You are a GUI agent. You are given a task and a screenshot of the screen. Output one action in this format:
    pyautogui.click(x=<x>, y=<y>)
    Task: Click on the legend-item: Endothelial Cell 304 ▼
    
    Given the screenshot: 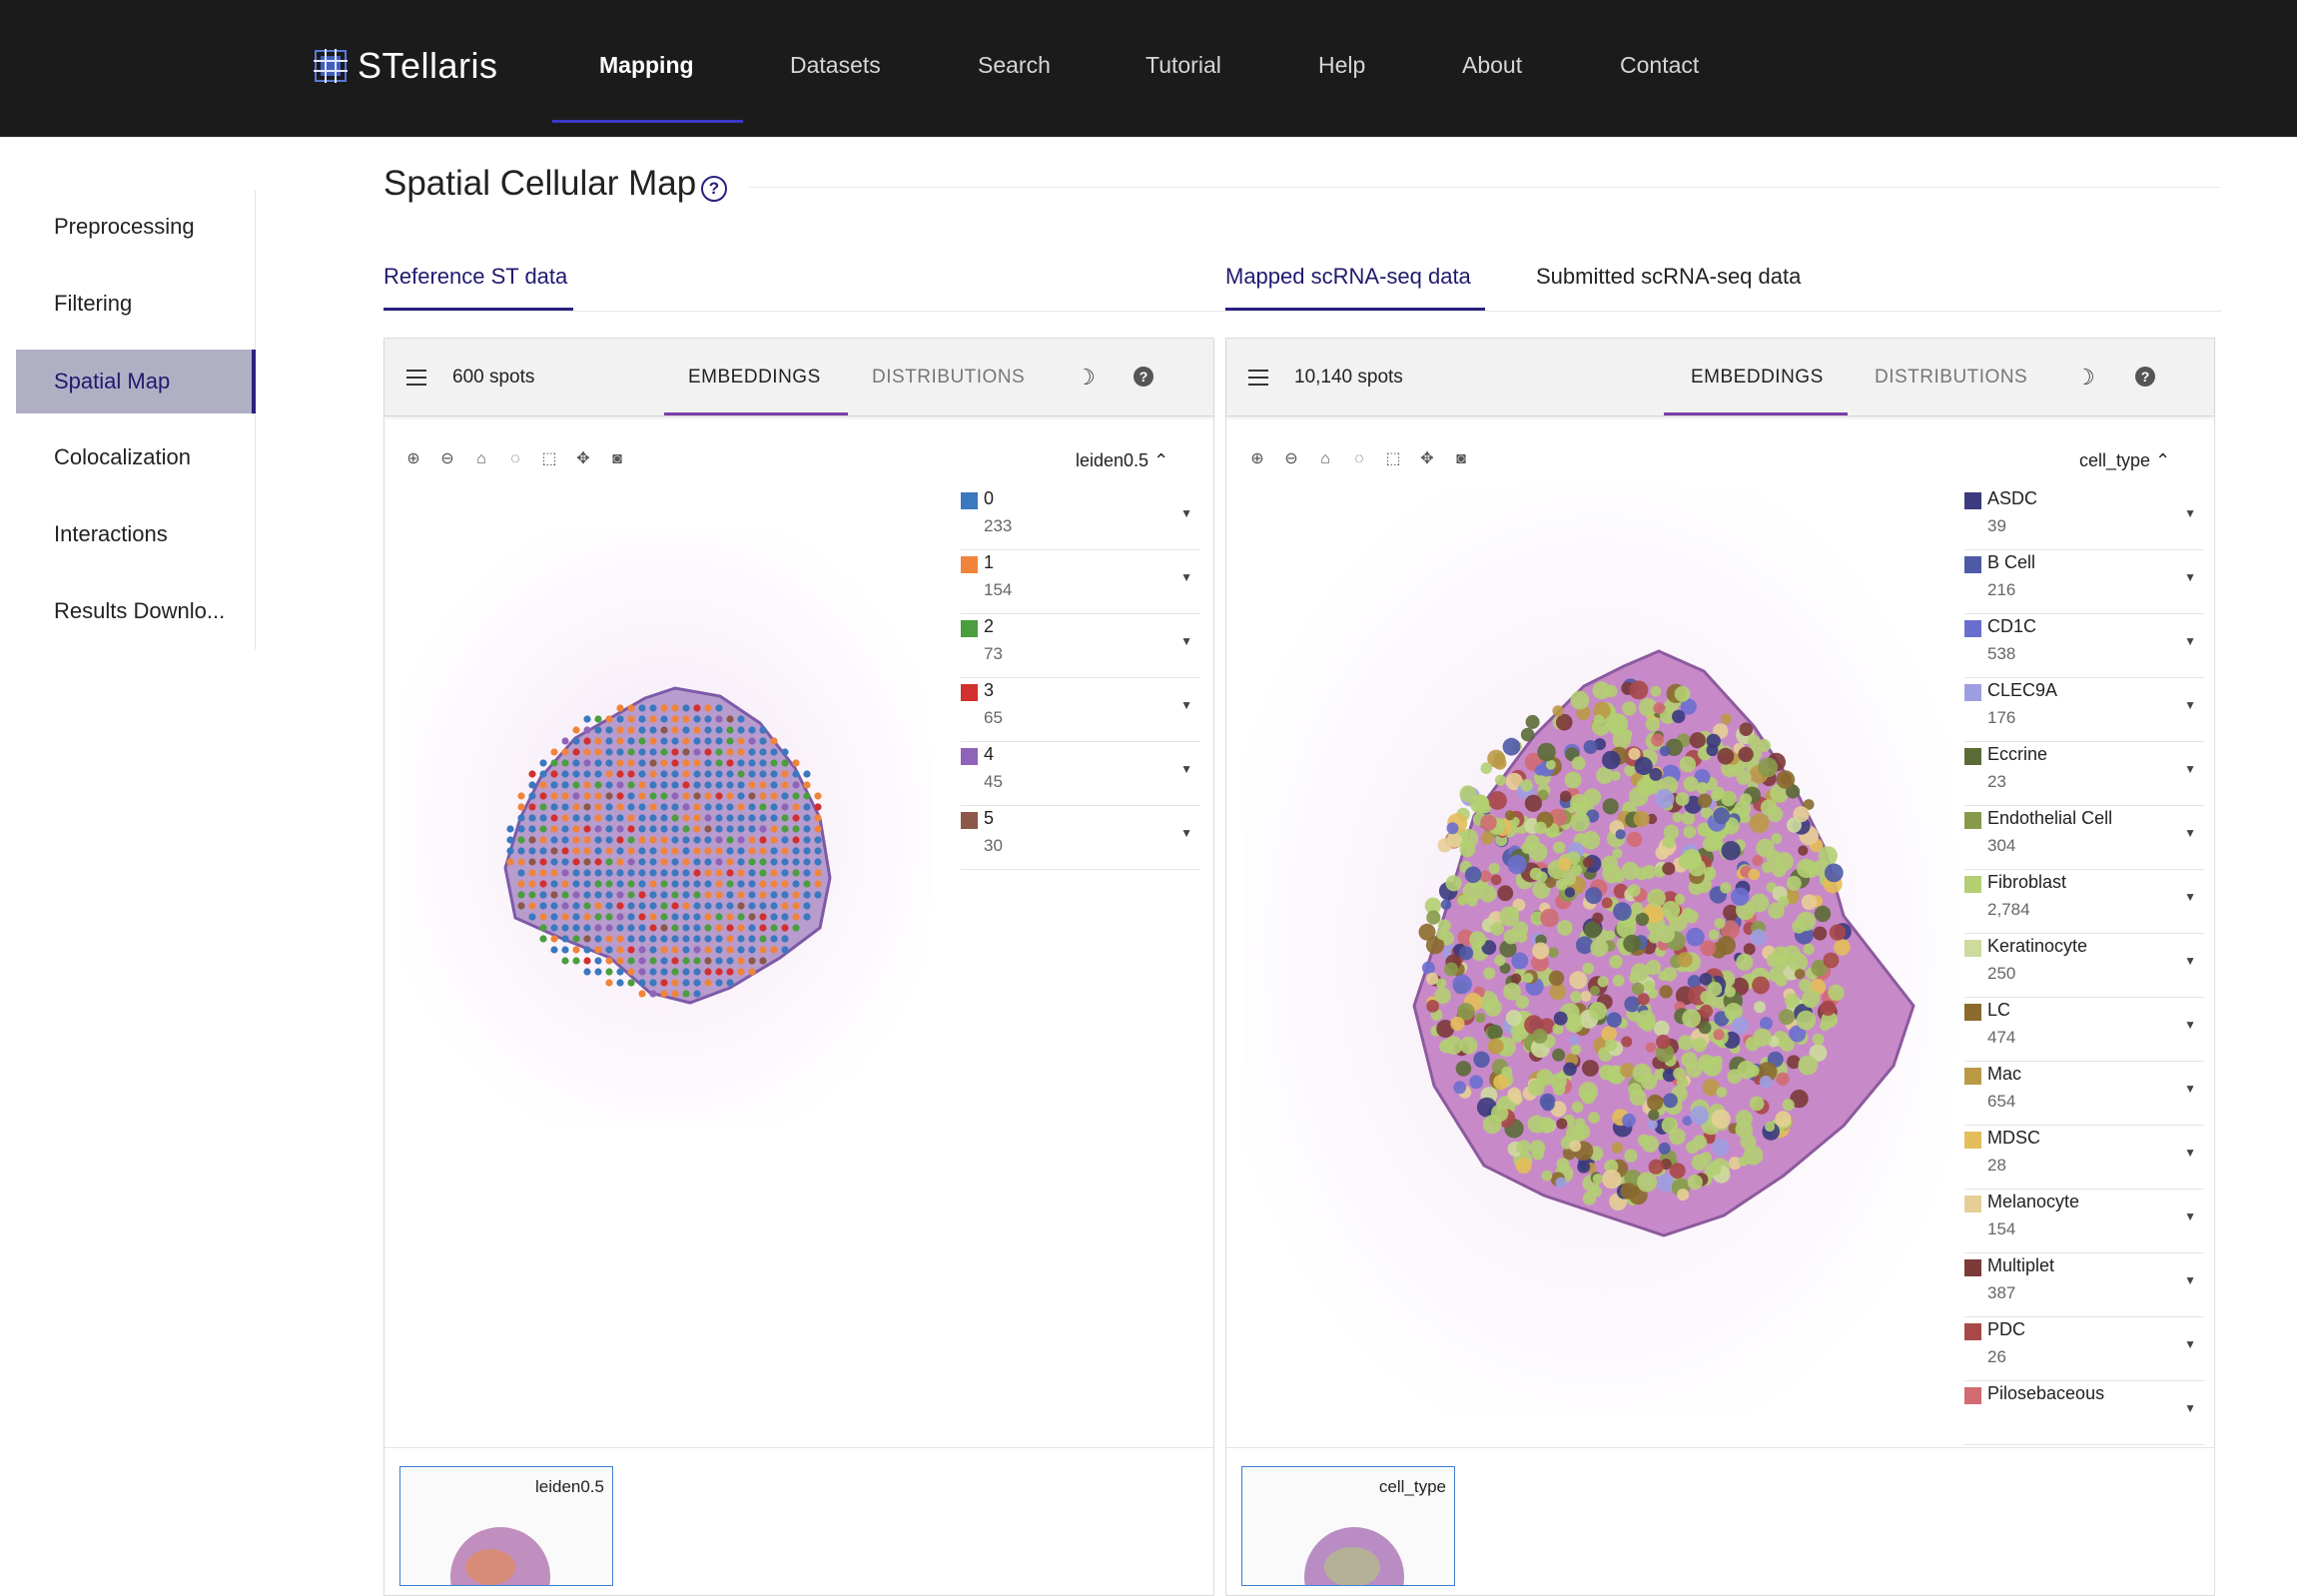 What is the action you would take?
    pyautogui.click(x=2084, y=838)
    